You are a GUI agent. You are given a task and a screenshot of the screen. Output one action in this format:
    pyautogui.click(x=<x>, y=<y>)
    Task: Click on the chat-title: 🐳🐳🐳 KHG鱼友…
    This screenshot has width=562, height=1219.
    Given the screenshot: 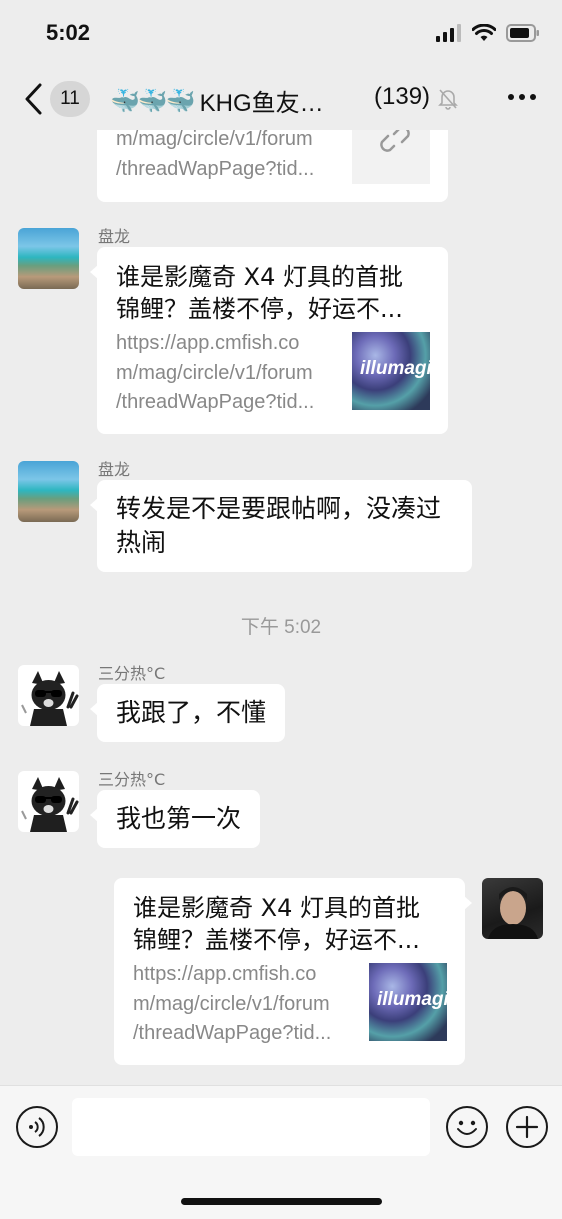 What is the action you would take?
    pyautogui.click(x=217, y=100)
    